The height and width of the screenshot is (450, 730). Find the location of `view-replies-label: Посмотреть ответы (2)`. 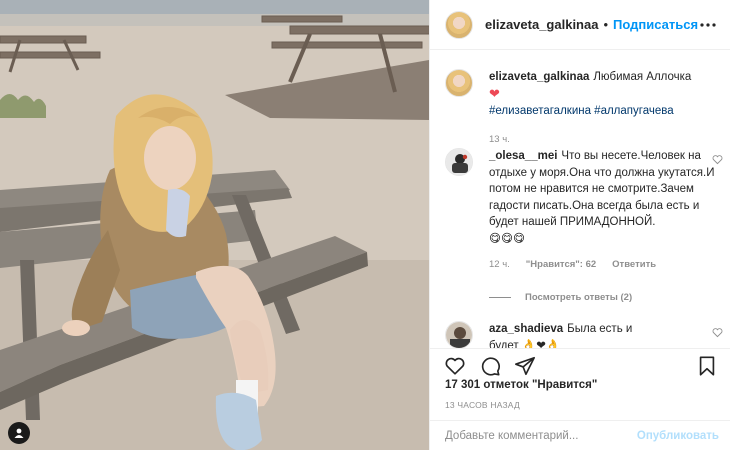

view-replies-label: Посмотреть ответы (2) is located at coordinates (579, 297).